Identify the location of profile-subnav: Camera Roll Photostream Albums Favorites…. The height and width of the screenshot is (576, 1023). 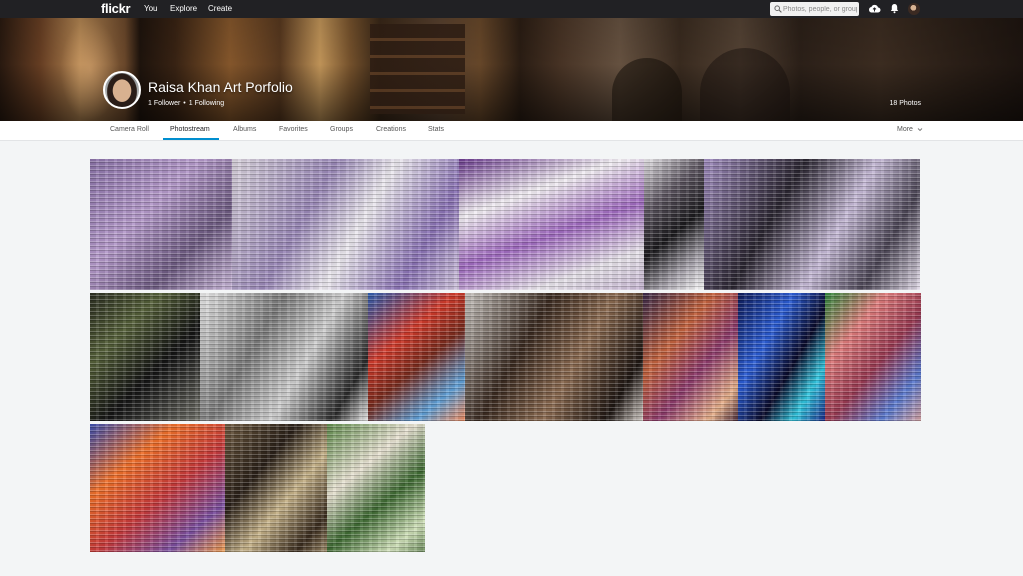
(511, 131).